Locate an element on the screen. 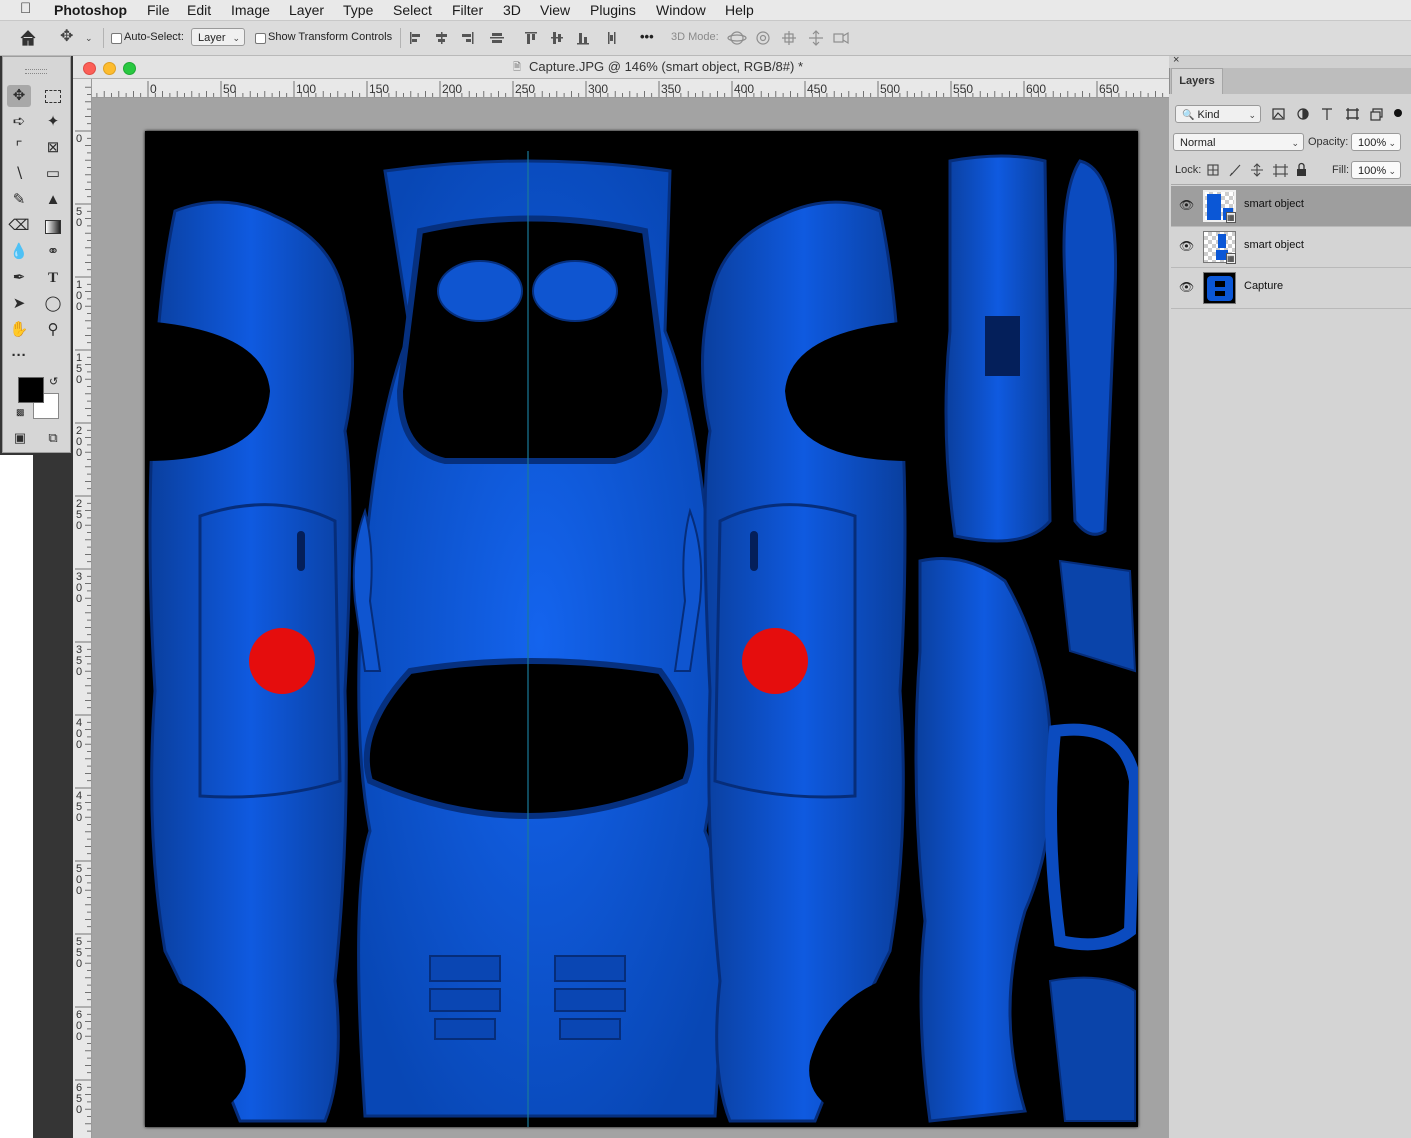 This screenshot has height=1138, width=1411. menu-help: Help is located at coordinates (739, 10).